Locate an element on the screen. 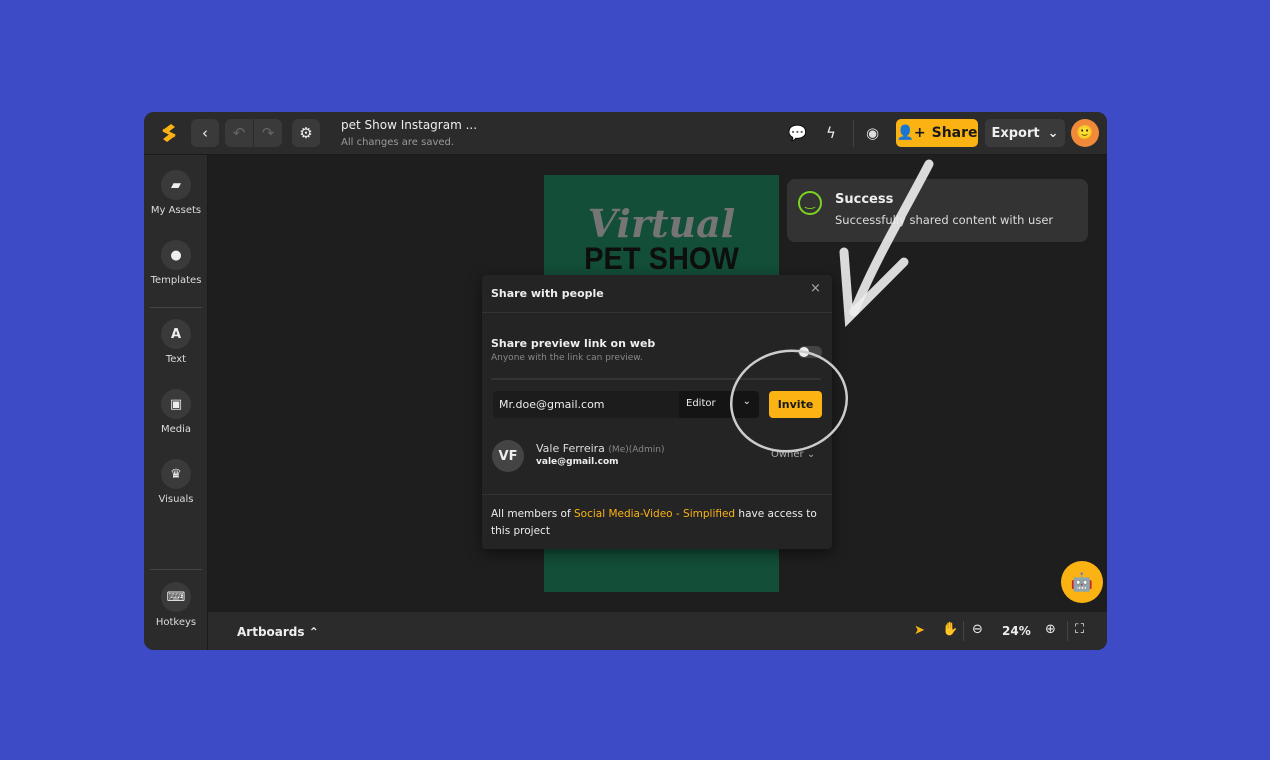 The width and height of the screenshot is (1270, 760). fullscreen-icon: ⛶ is located at coordinates (1079, 629).